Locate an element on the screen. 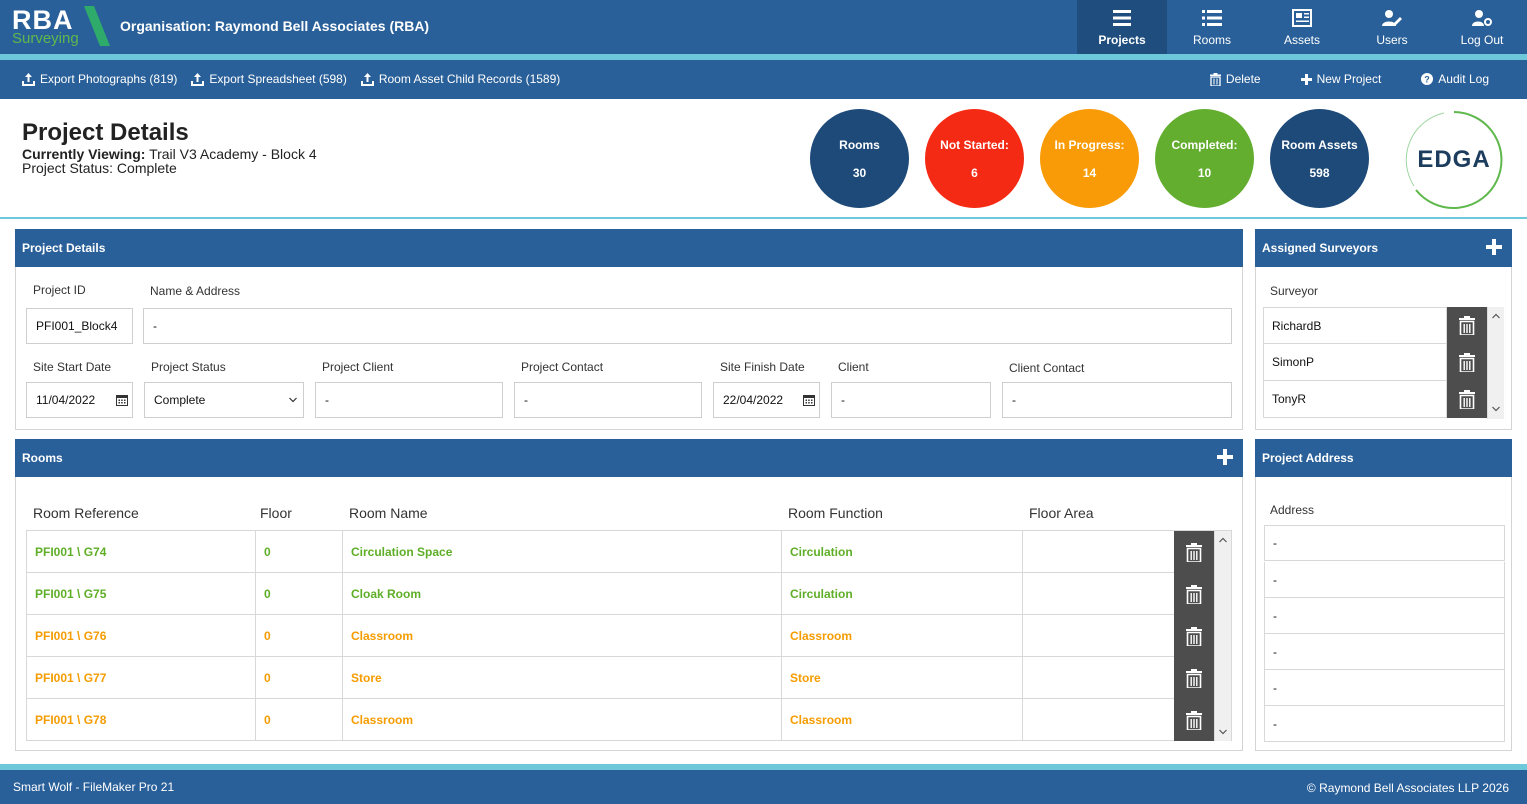 This screenshot has height=804, width=1527. stat-not-started: Not Started: 6 is located at coordinates (974, 158).